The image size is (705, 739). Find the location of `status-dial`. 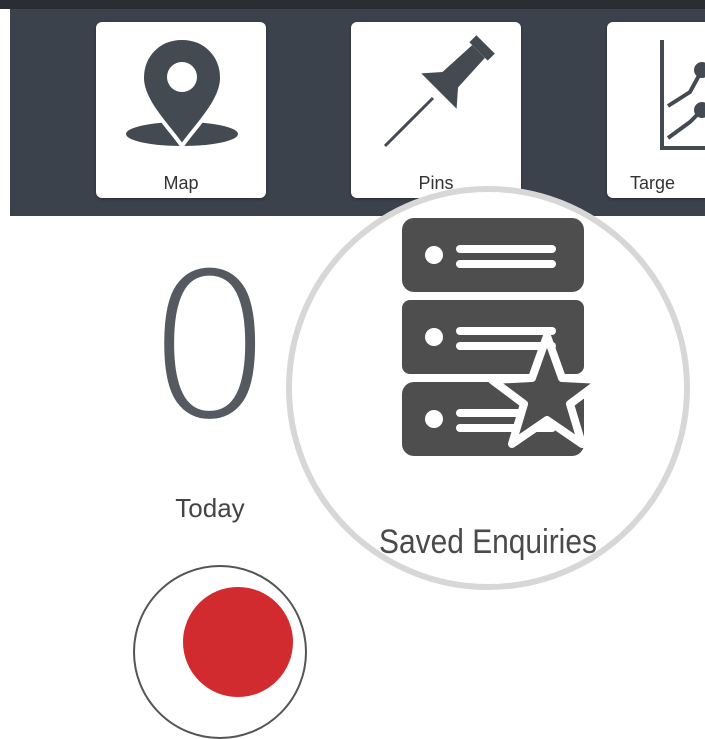

status-dial is located at coordinates (220, 652).